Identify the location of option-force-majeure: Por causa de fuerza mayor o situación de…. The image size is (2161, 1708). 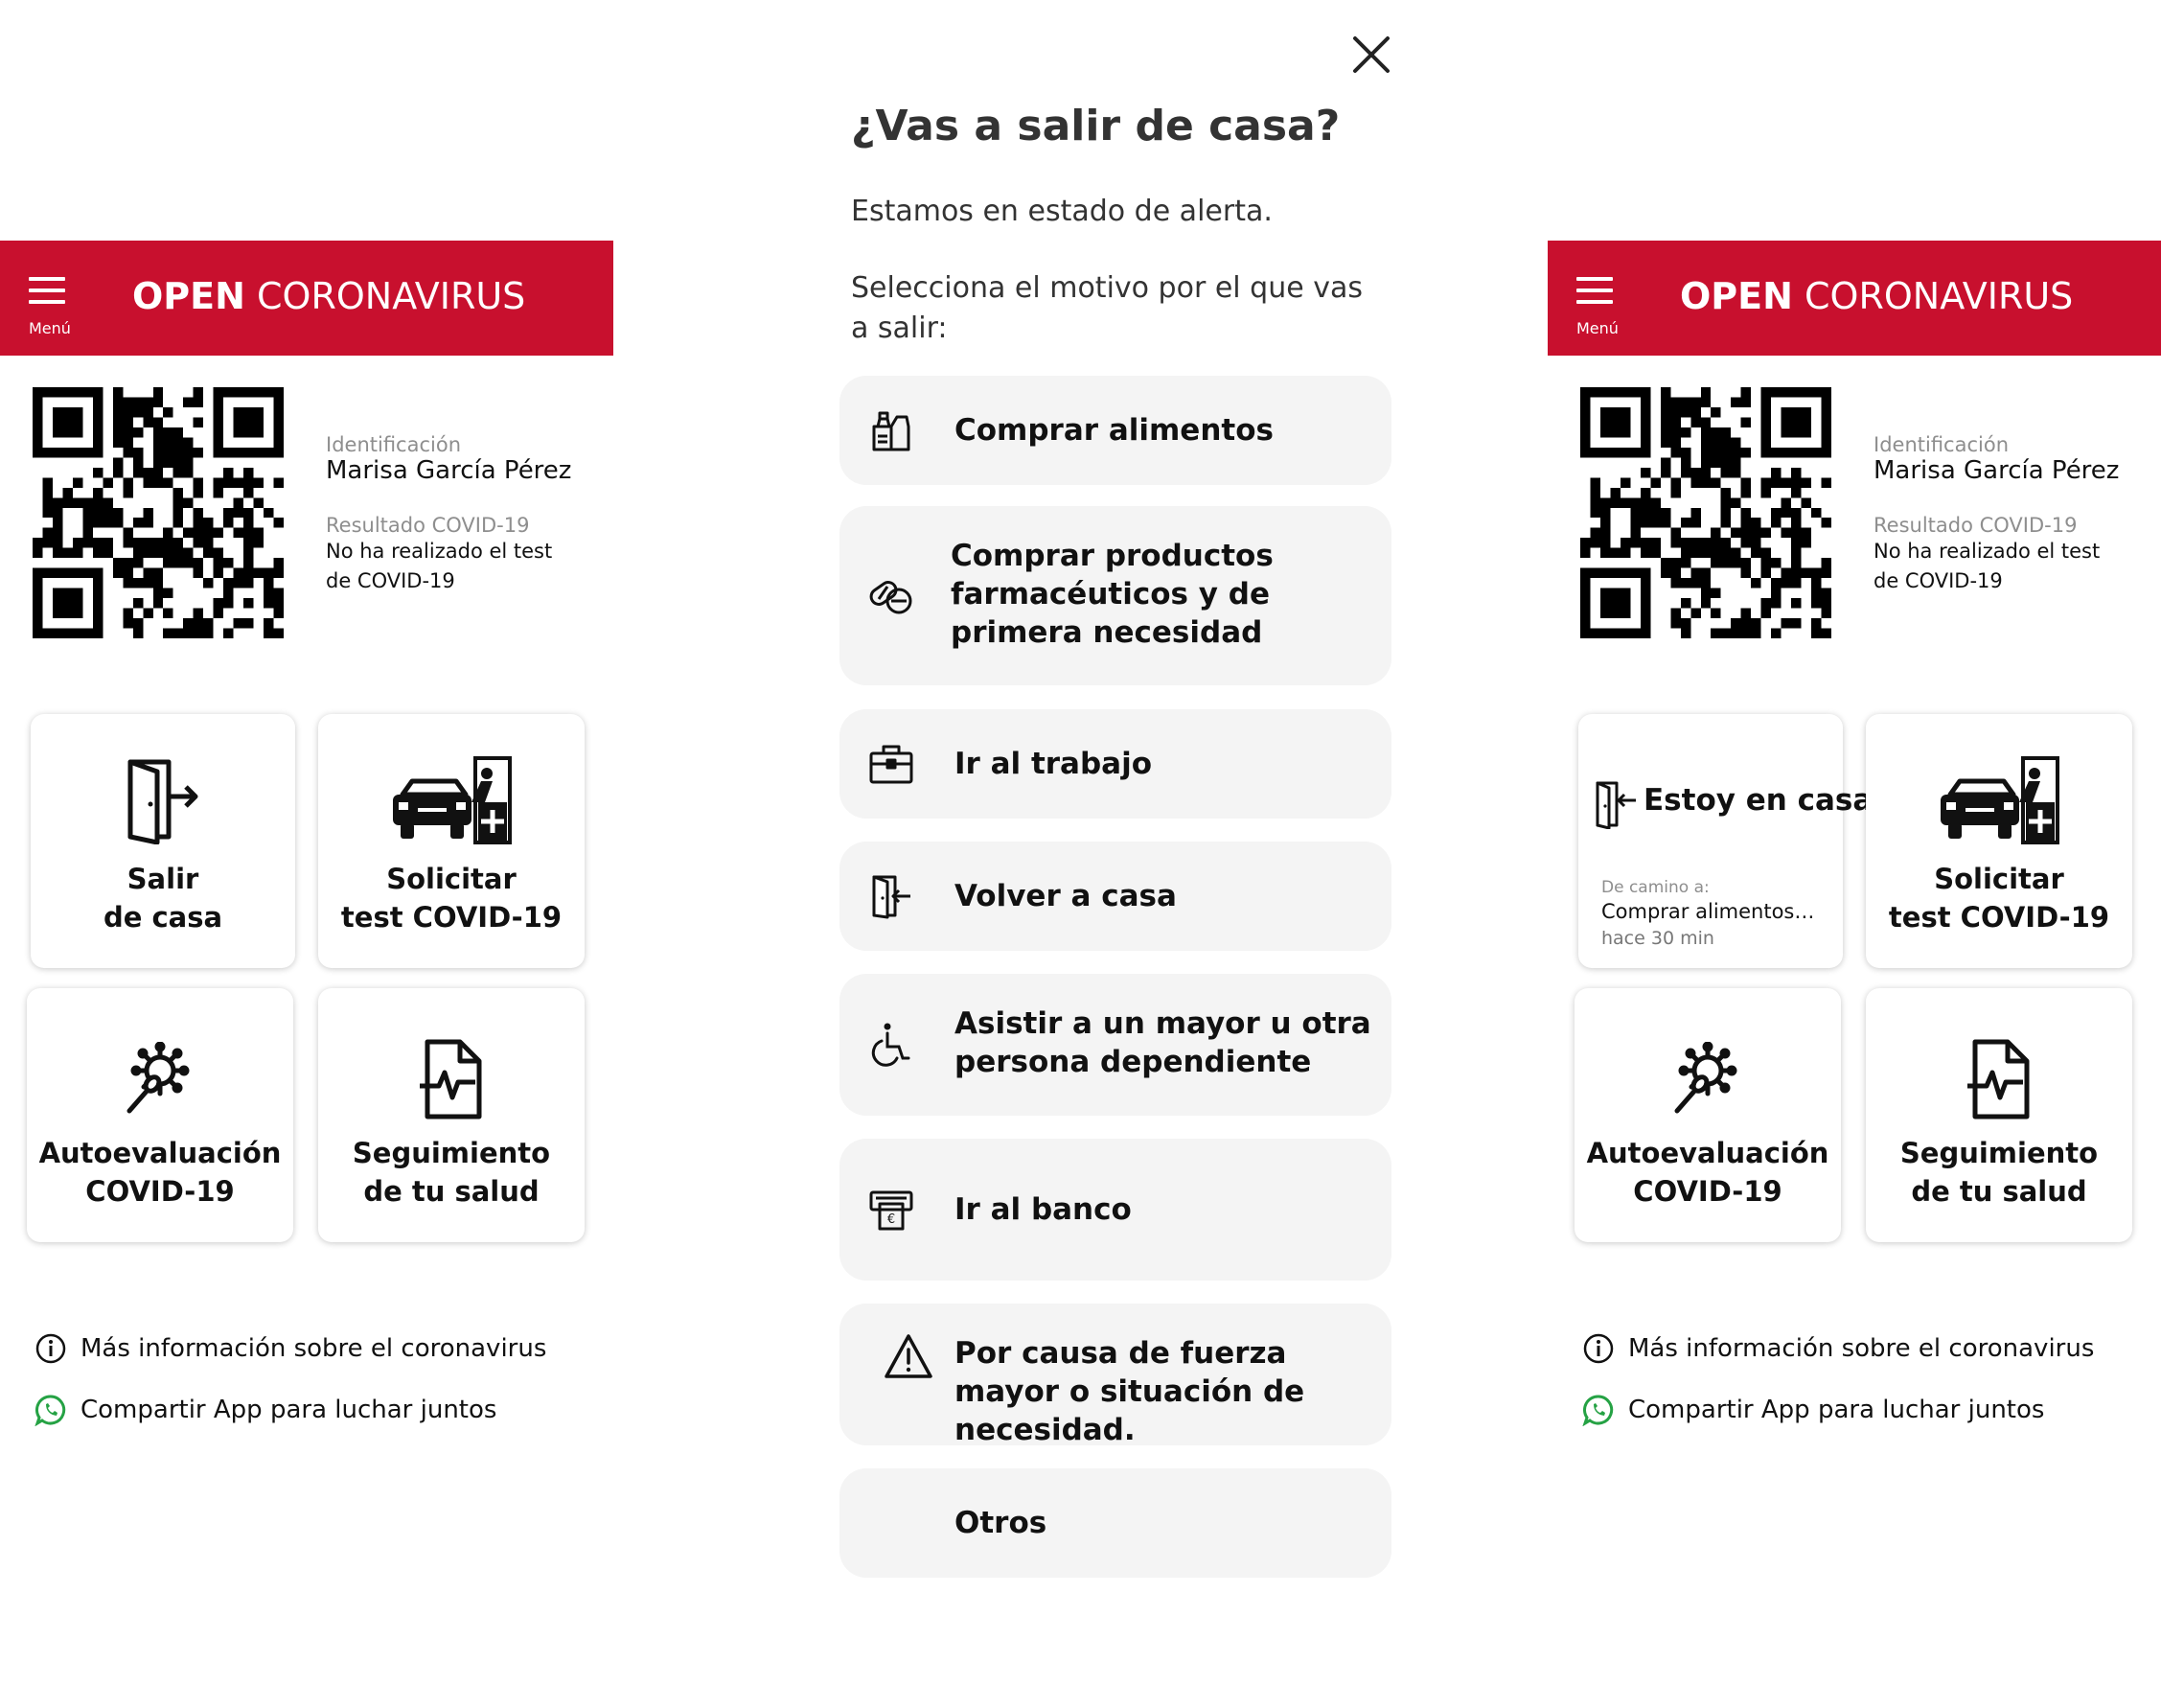
(1115, 1375).